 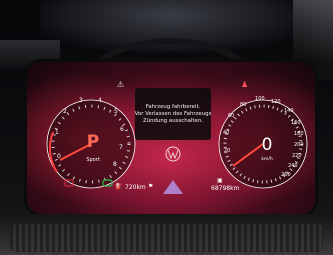 What do you see at coordinates (299, 145) in the screenshot?
I see `speed-tick-200: 200` at bounding box center [299, 145].